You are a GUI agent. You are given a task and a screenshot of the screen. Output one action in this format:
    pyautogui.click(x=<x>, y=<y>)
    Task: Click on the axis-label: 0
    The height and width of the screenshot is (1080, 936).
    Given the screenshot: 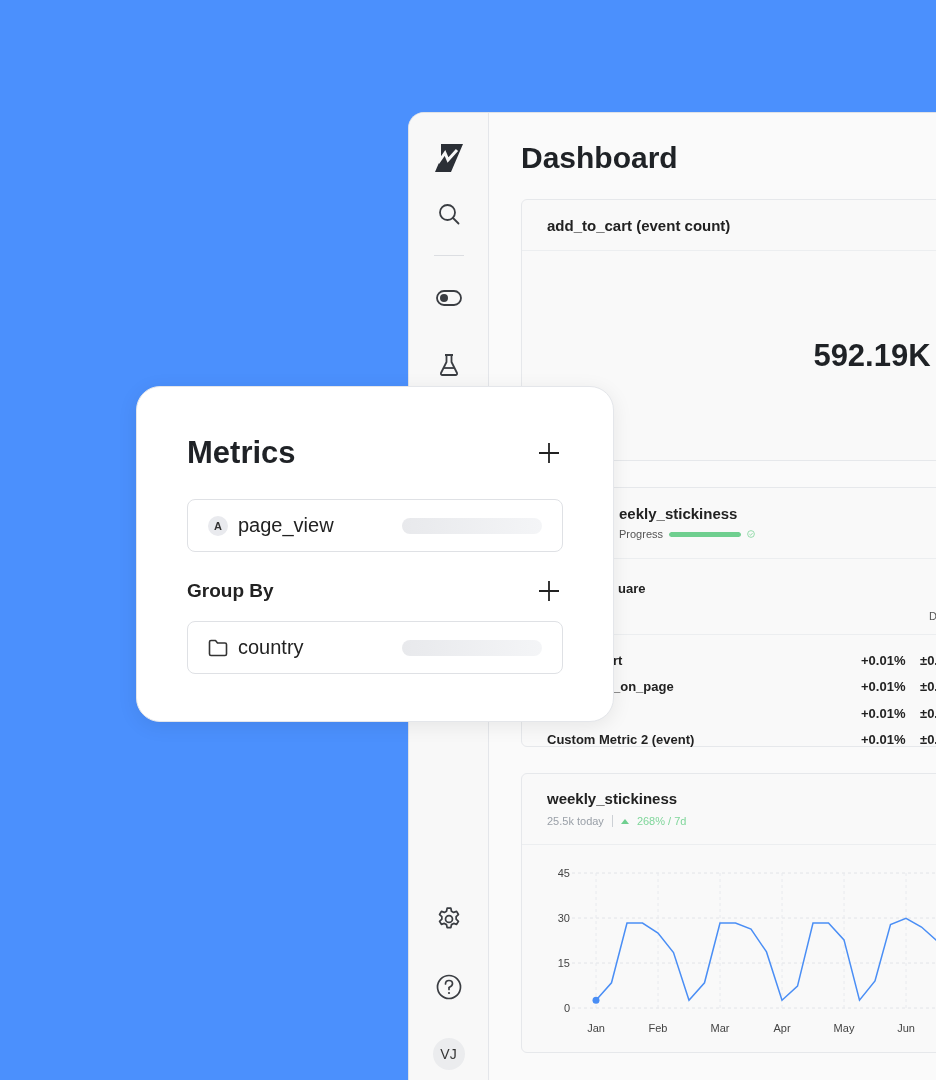 What is the action you would take?
    pyautogui.click(x=566, y=1008)
    